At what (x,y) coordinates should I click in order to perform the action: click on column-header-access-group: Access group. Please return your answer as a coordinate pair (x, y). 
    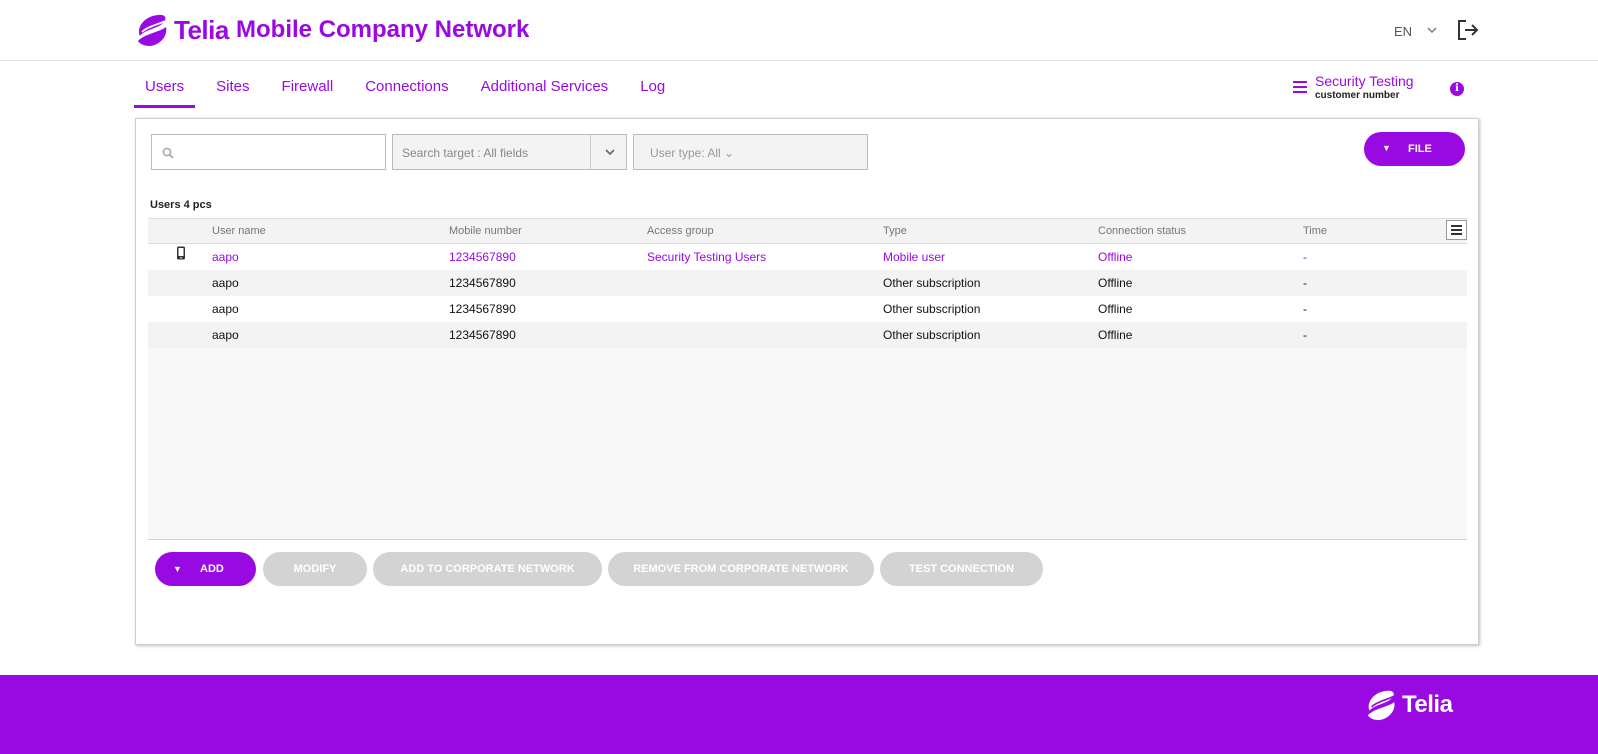
    Looking at the image, I should click on (680, 231).